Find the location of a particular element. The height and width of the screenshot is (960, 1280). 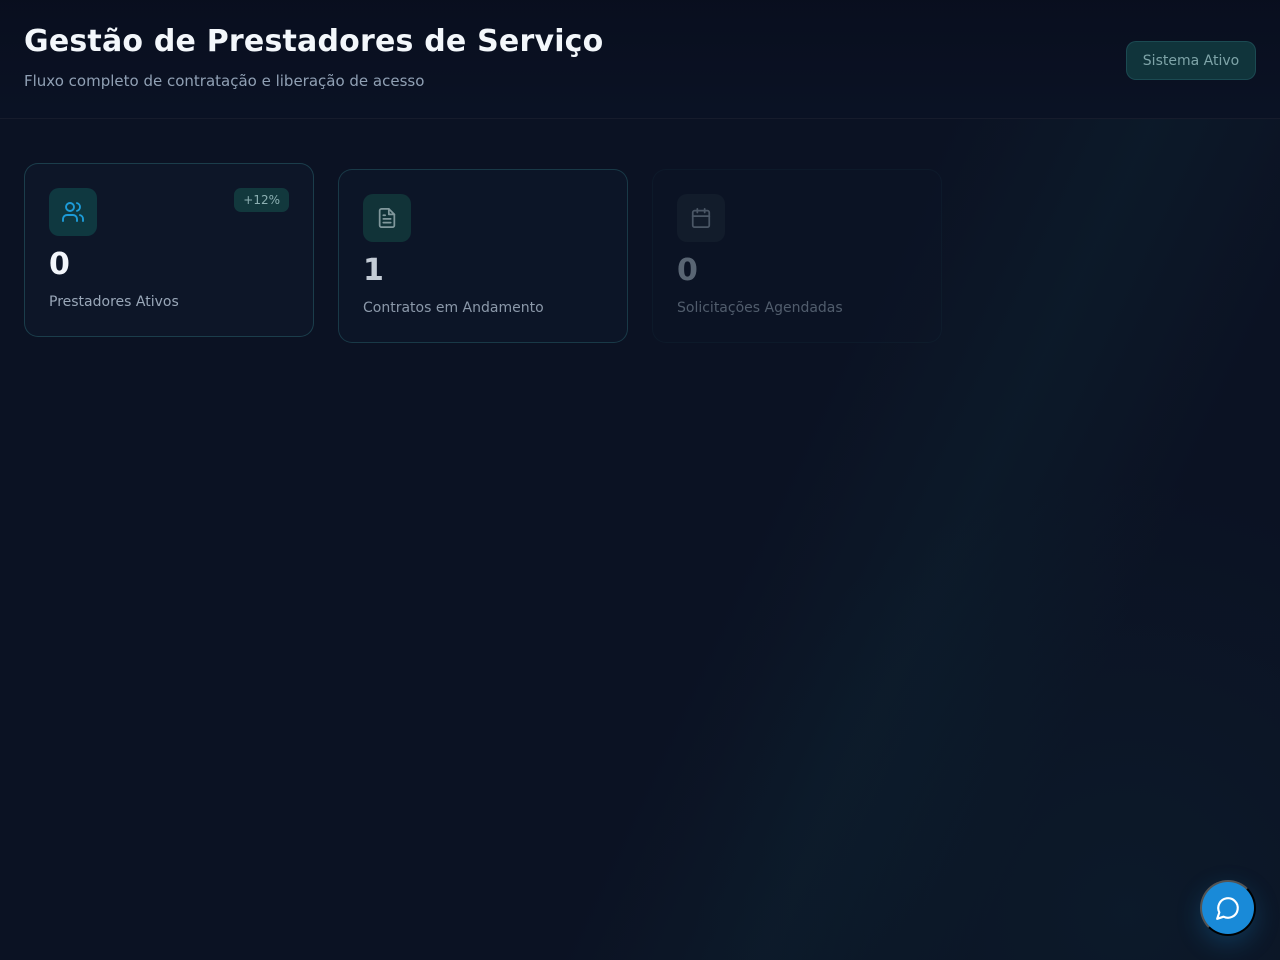

active-providers-label: Prestadores Ativos is located at coordinates (114, 302).